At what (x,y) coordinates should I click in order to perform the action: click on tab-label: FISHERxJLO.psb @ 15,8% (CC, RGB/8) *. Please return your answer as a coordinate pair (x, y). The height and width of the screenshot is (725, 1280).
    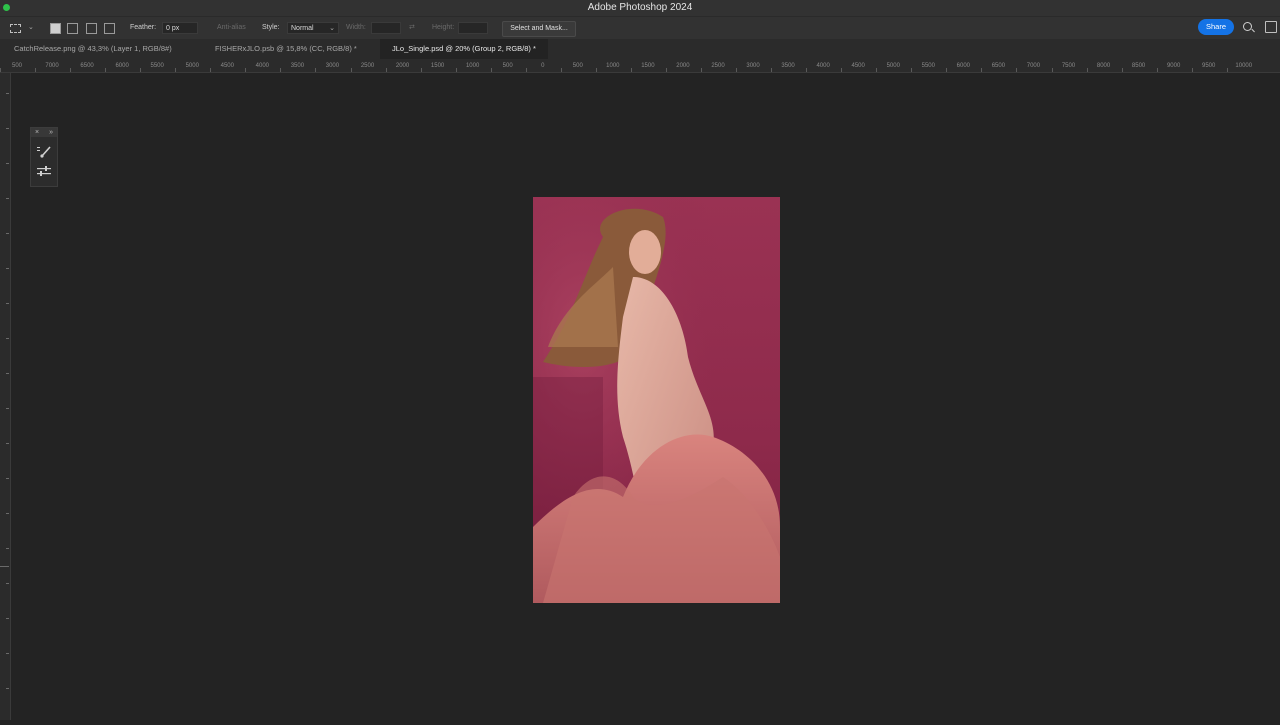
    Looking at the image, I should click on (286, 48).